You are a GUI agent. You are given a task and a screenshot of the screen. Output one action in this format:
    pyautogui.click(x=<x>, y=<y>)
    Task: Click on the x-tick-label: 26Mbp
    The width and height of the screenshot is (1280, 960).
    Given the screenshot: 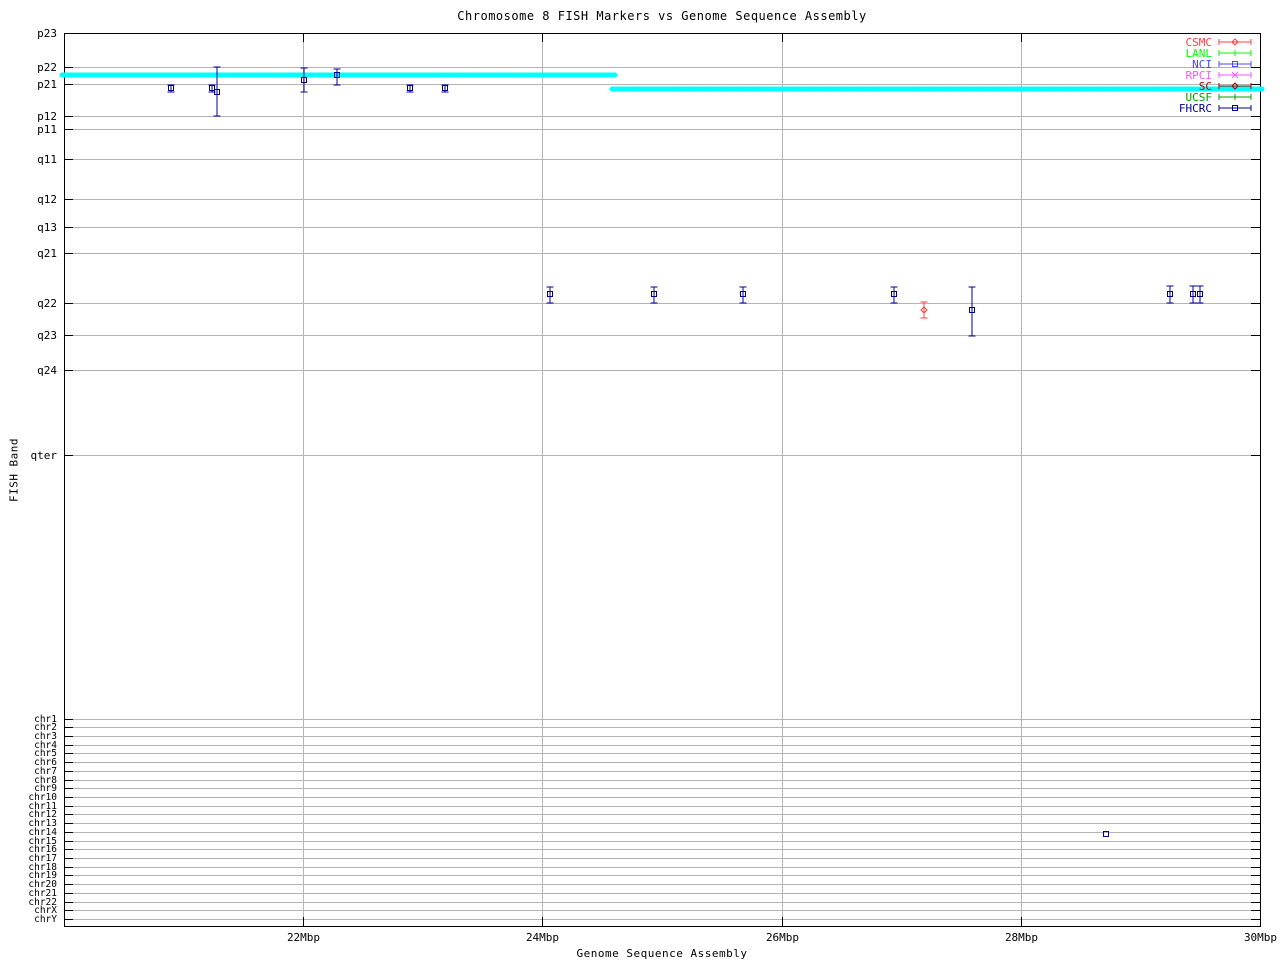 What is the action you would take?
    pyautogui.click(x=782, y=937)
    